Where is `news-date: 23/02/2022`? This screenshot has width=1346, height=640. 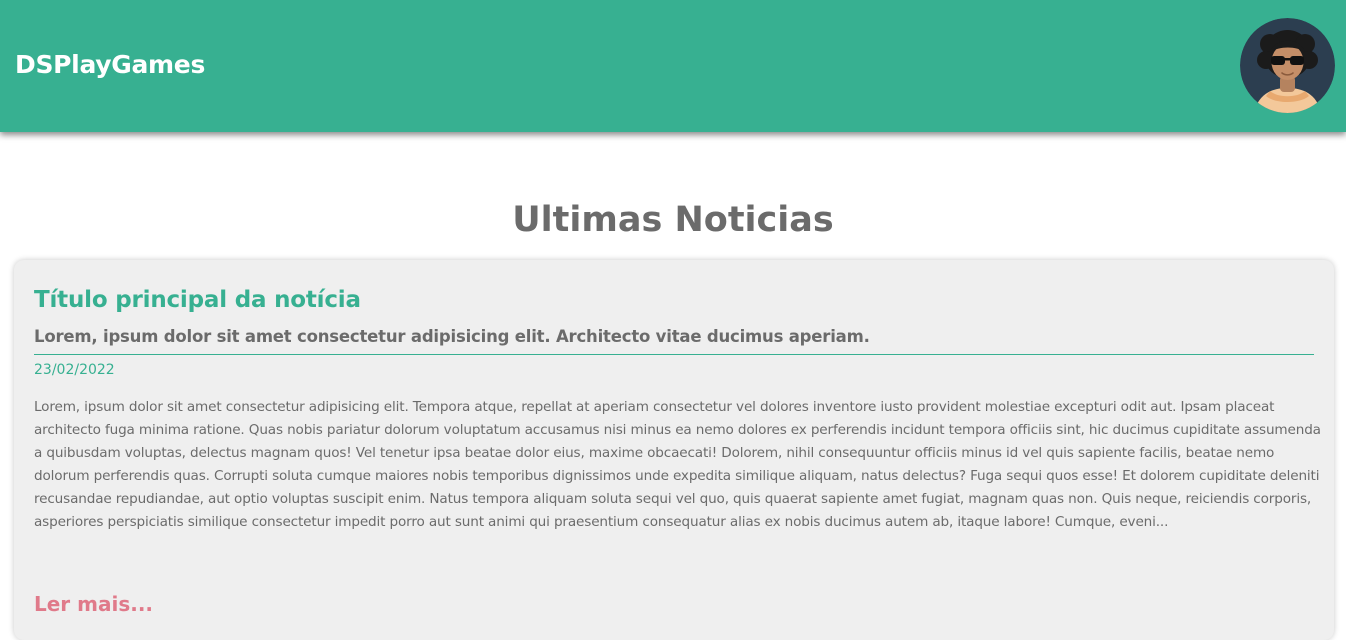 news-date: 23/02/2022 is located at coordinates (74, 370).